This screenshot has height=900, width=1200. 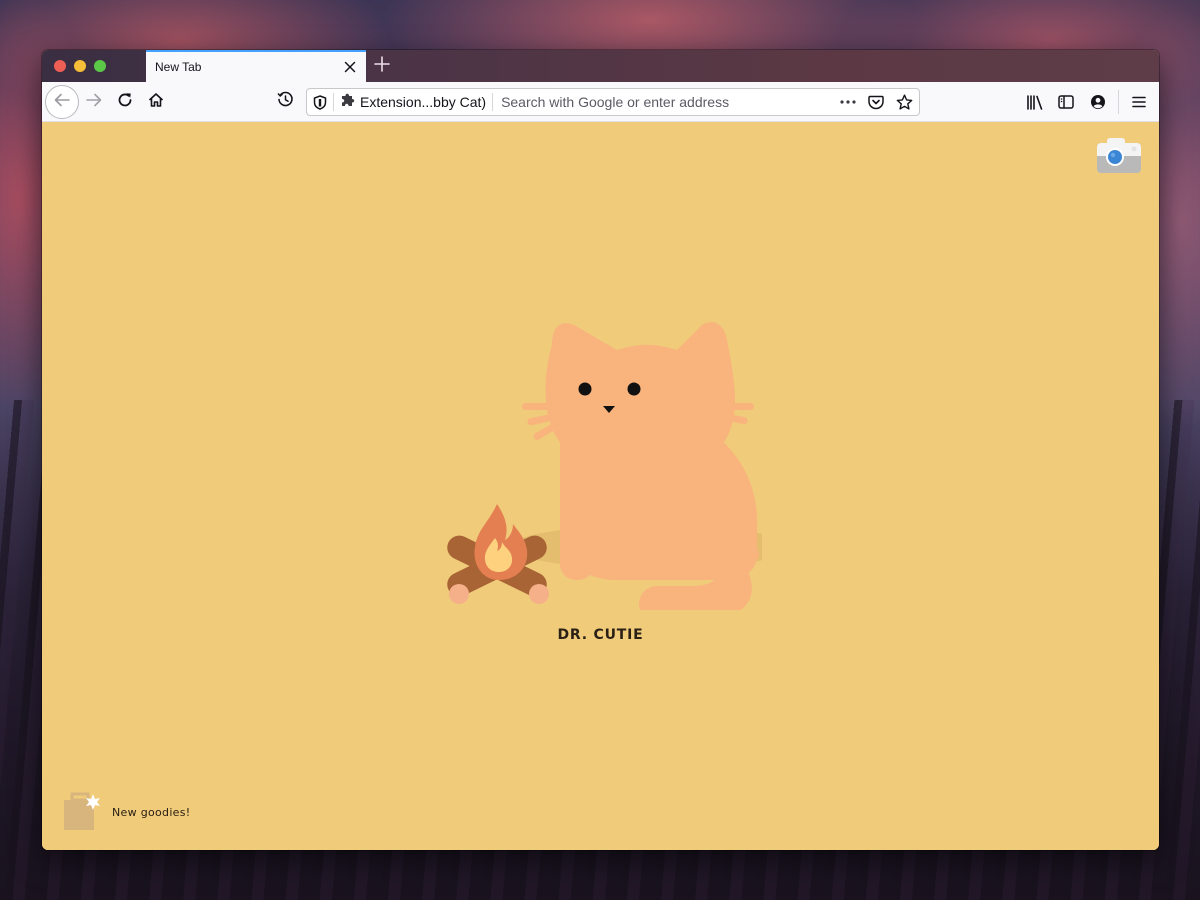 I want to click on account-icon, so click(x=1098, y=102).